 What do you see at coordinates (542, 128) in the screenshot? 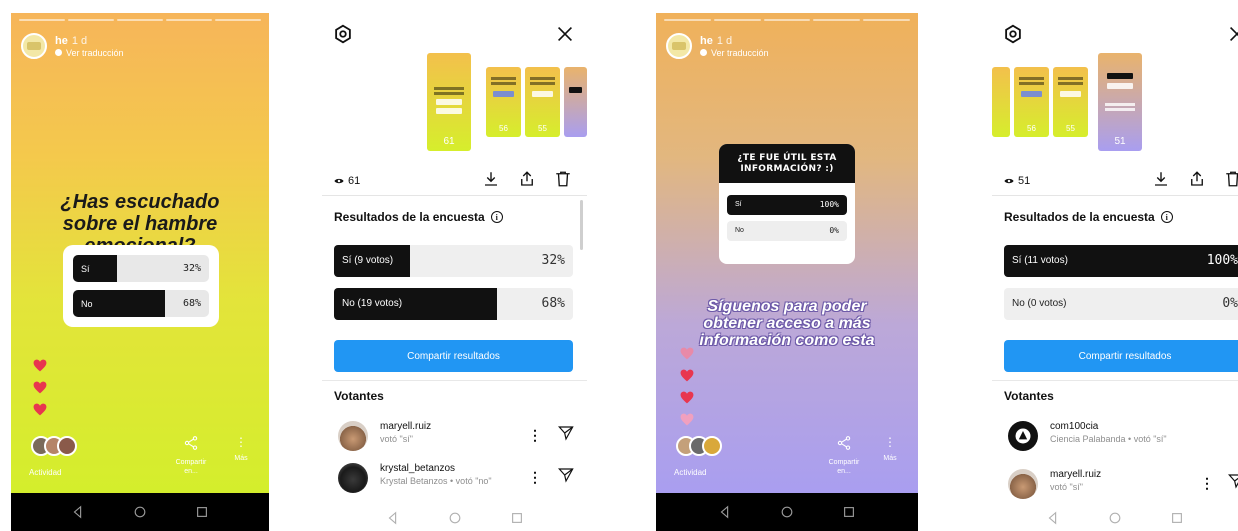
I see `thumbnail-view-count: 55` at bounding box center [542, 128].